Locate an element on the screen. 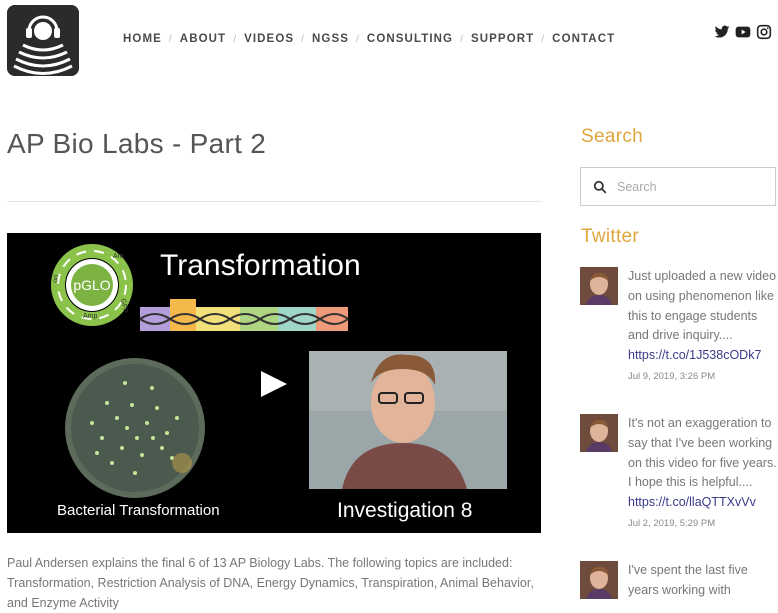 This screenshot has height=613, width=778. nav-consulting: CONSULTING is located at coordinates (410, 39).